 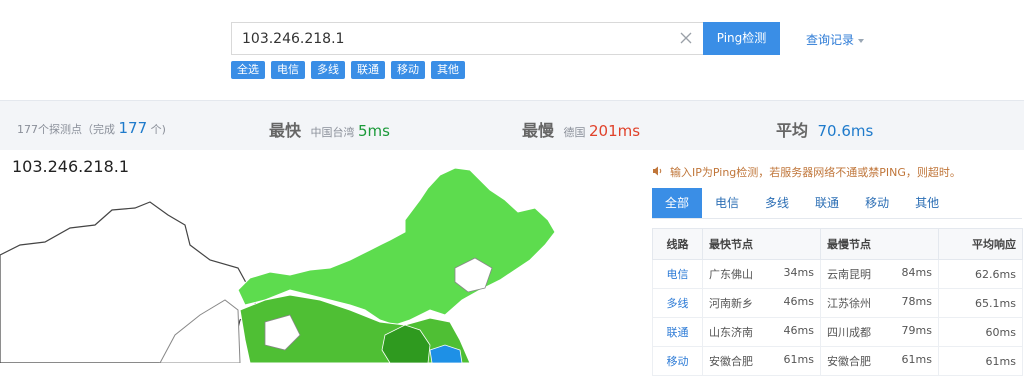 I want to click on node-count-suffix: 个), so click(x=158, y=129).